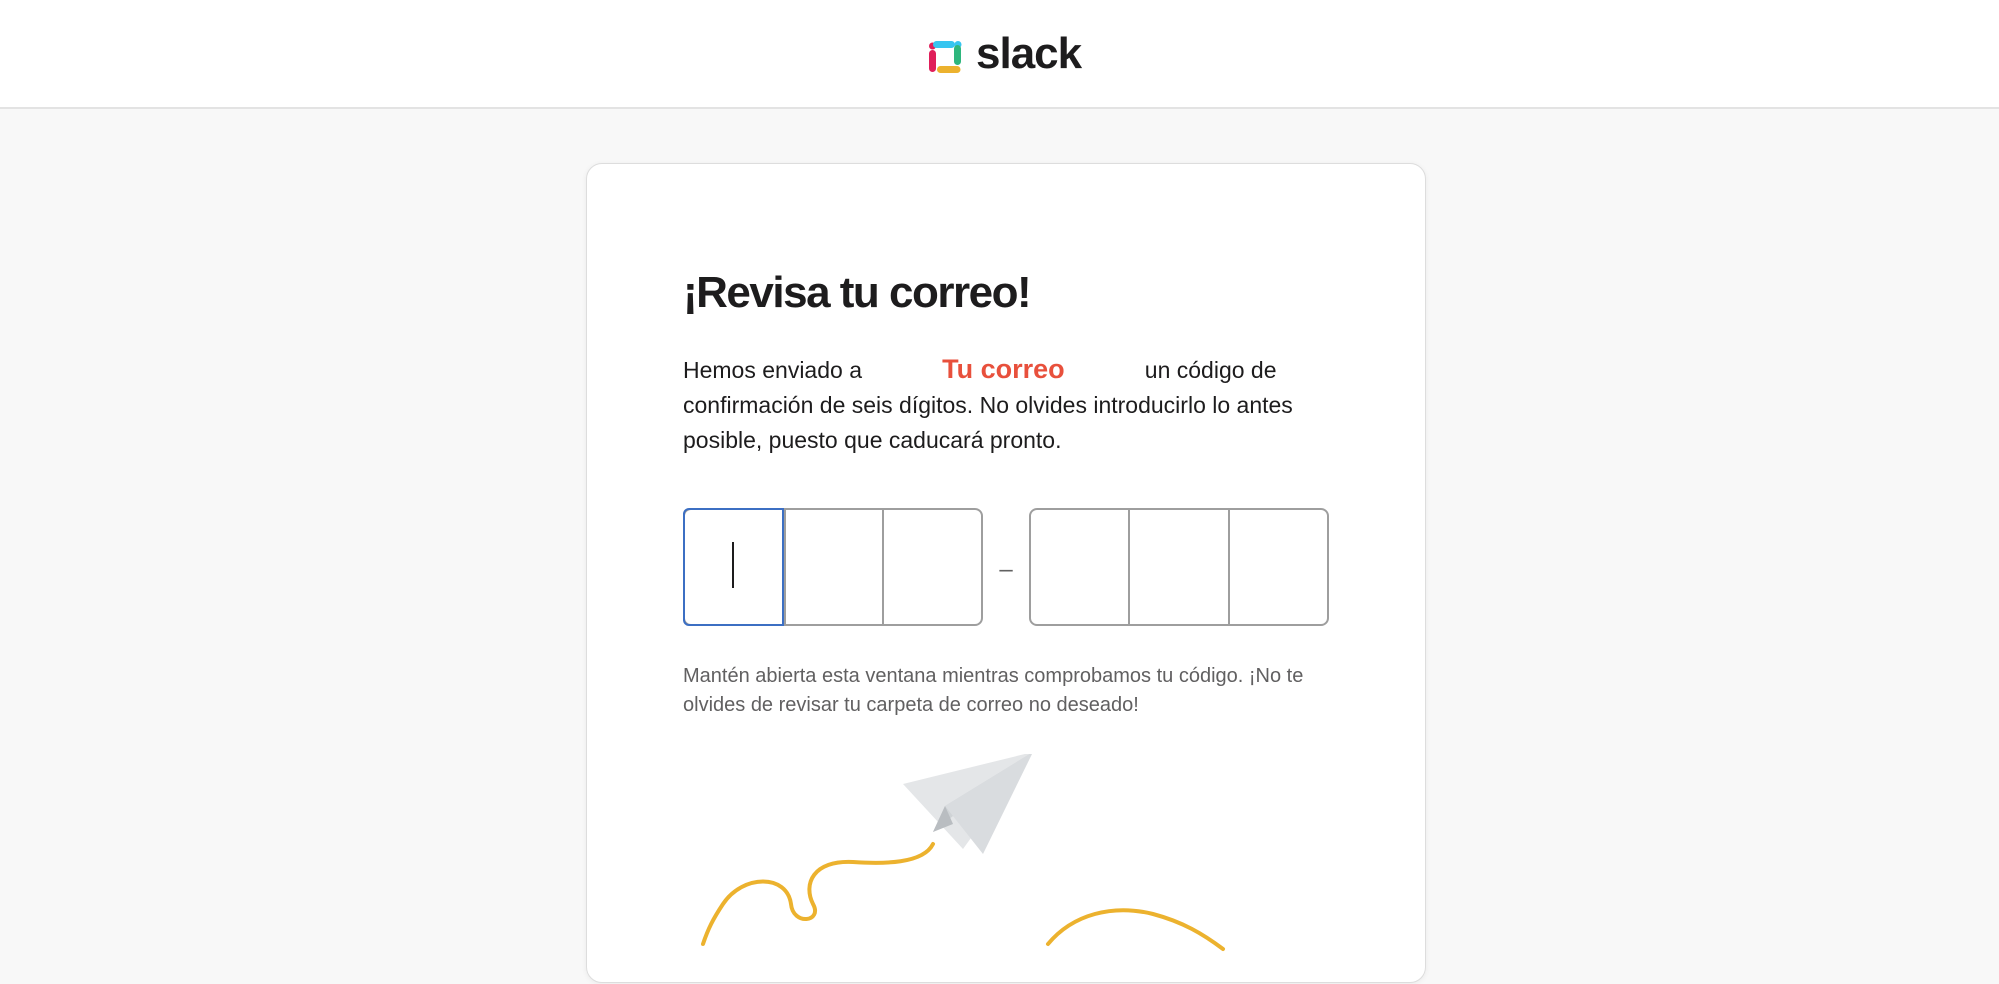 Image resolution: width=1999 pixels, height=984 pixels. I want to click on page-title: ¡Revisa tu correo!, so click(857, 292).